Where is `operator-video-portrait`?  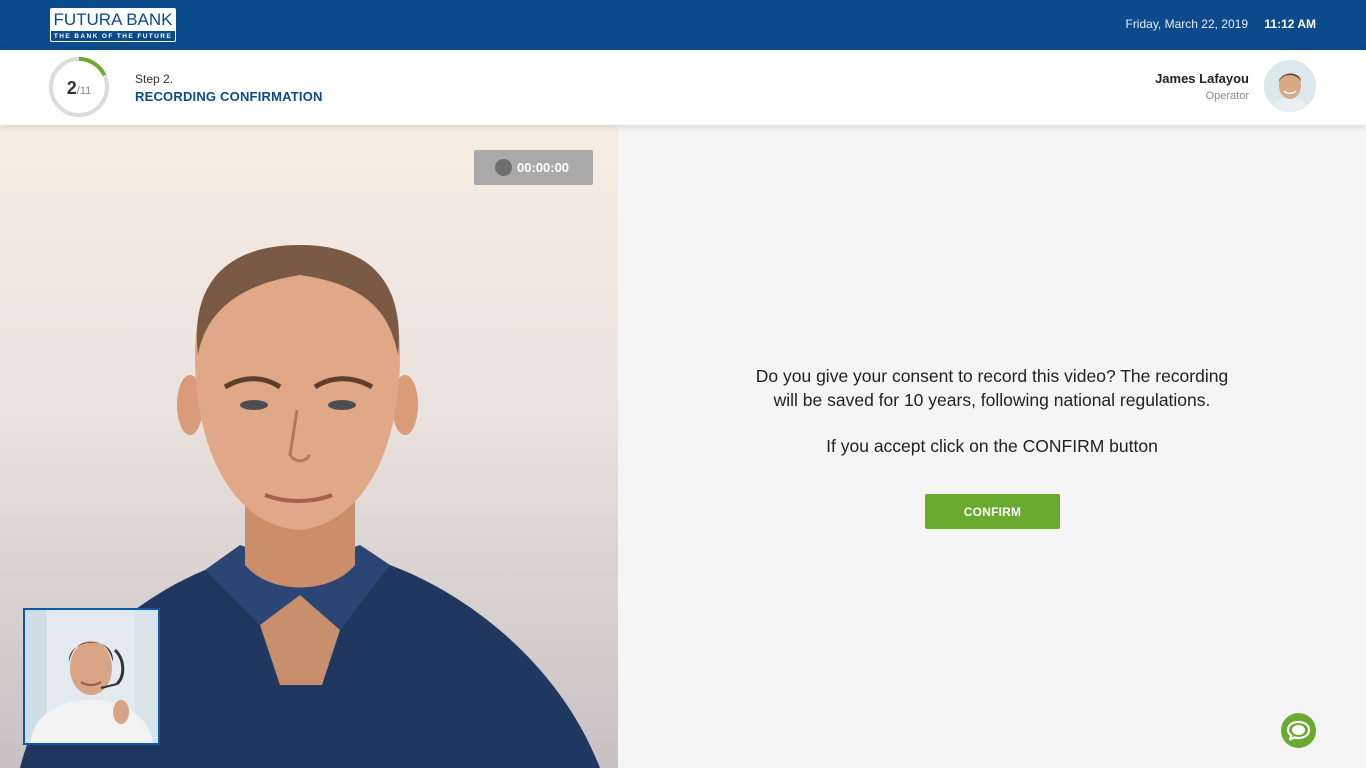
operator-video-portrait is located at coordinates (91, 676).